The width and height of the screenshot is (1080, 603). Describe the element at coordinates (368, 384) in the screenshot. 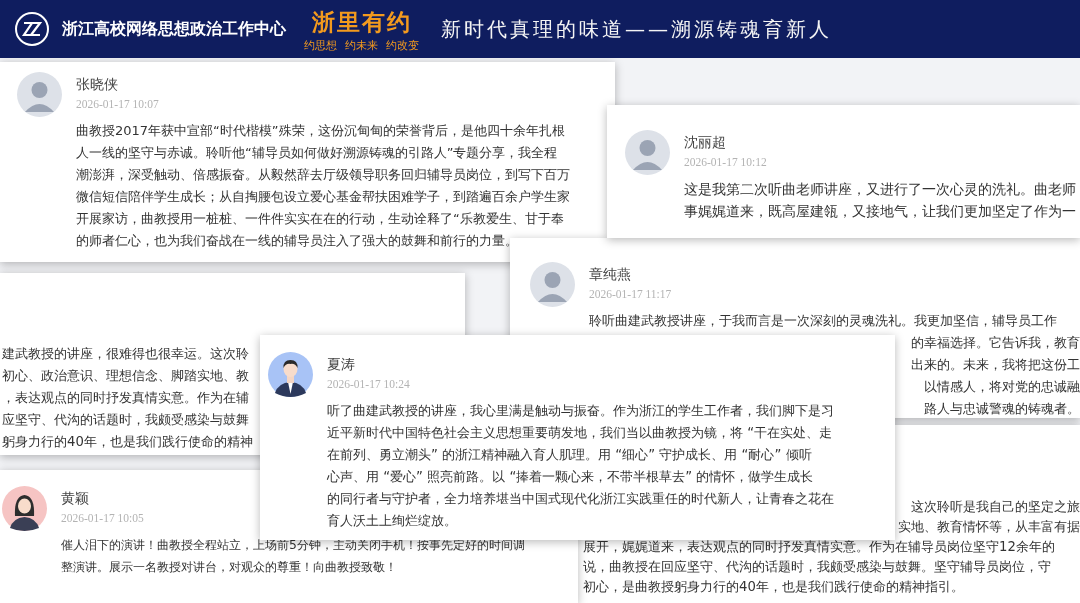

I see `comment-date: 2026-01-17 10:24` at that location.